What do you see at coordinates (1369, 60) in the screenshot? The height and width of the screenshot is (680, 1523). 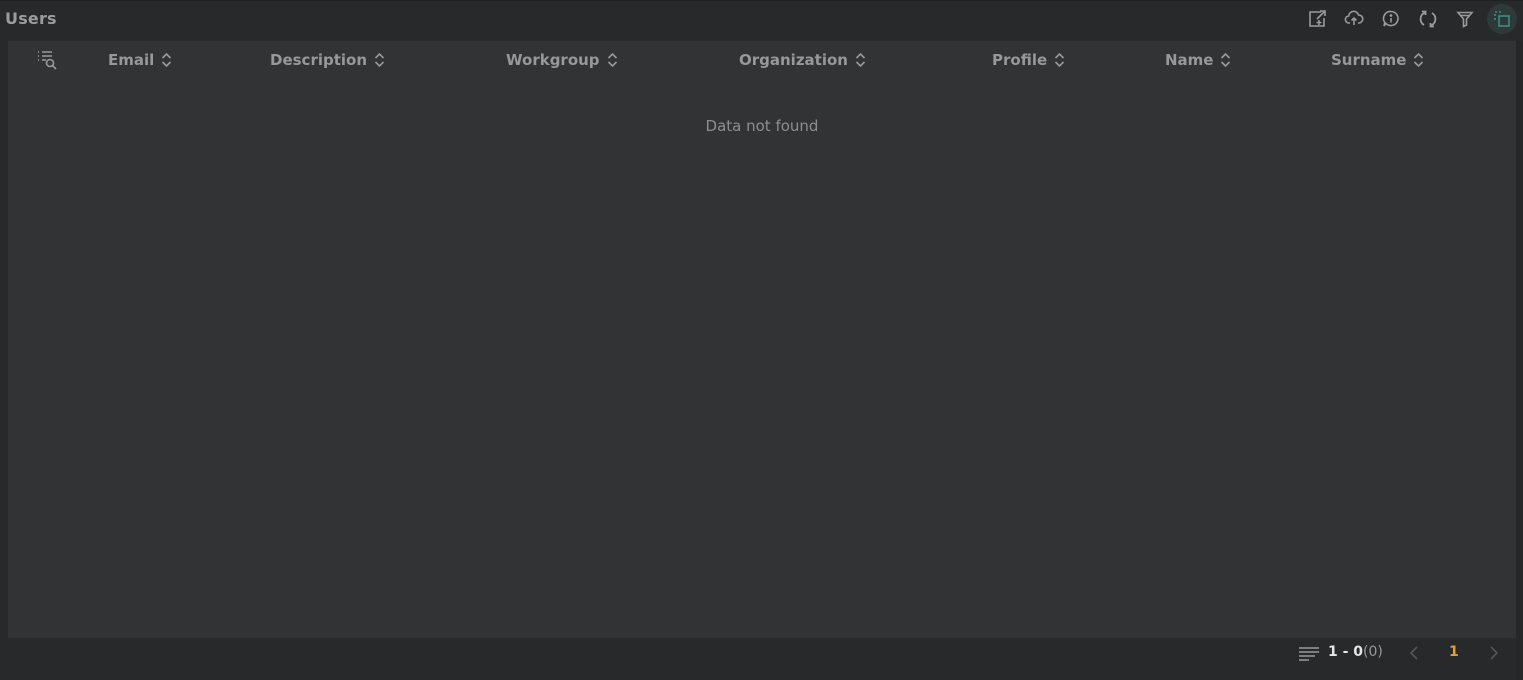 I see `column-label: Surname` at bounding box center [1369, 60].